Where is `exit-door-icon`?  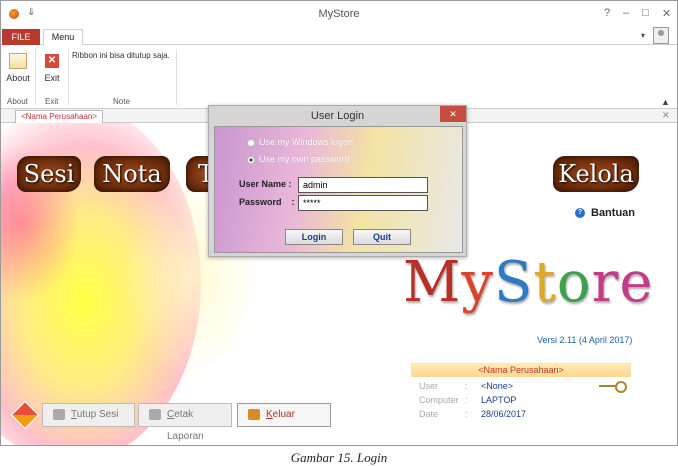
exit-door-icon is located at coordinates (254, 414).